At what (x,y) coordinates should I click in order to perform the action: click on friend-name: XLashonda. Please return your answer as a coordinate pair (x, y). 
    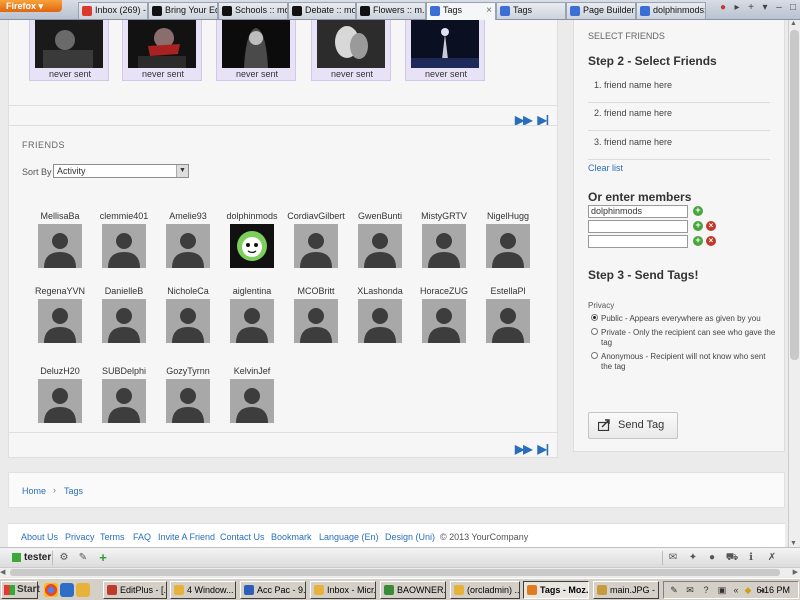
    Looking at the image, I should click on (380, 291).